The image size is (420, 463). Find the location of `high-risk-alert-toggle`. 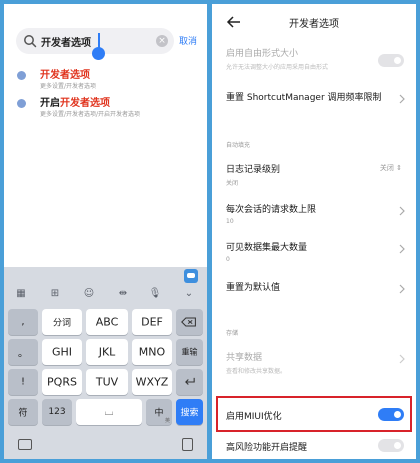

high-risk-alert-toggle is located at coordinates (391, 445).